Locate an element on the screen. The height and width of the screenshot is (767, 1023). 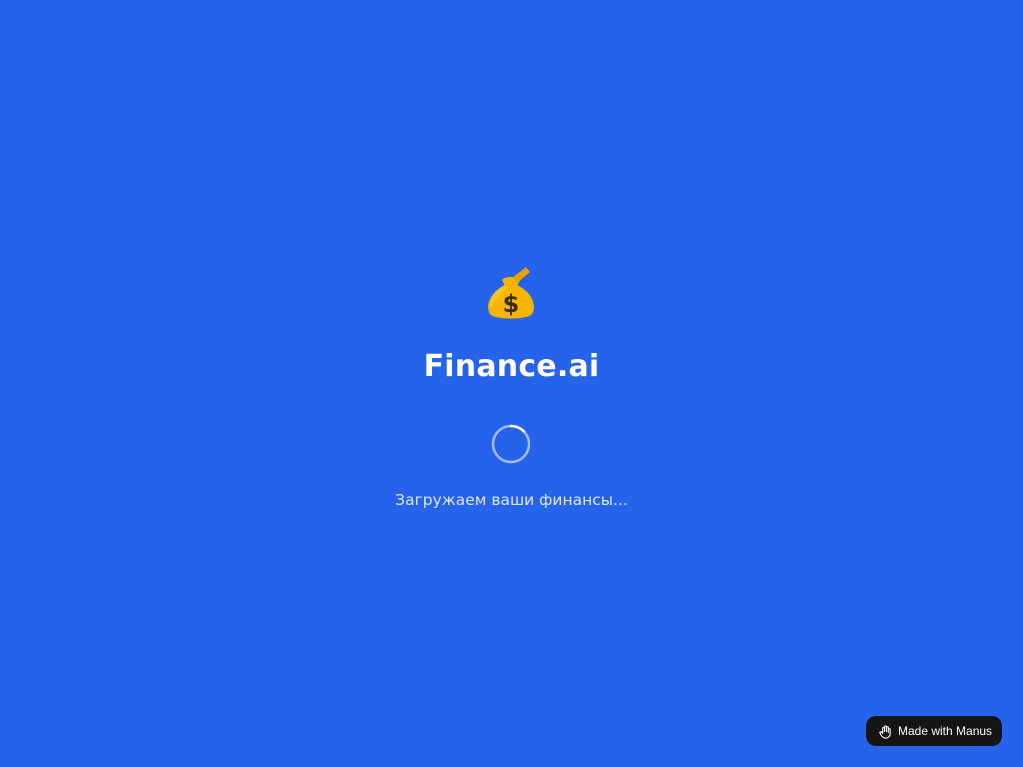
made-with-manus-badge: Made with Manus is located at coordinates (934, 731).